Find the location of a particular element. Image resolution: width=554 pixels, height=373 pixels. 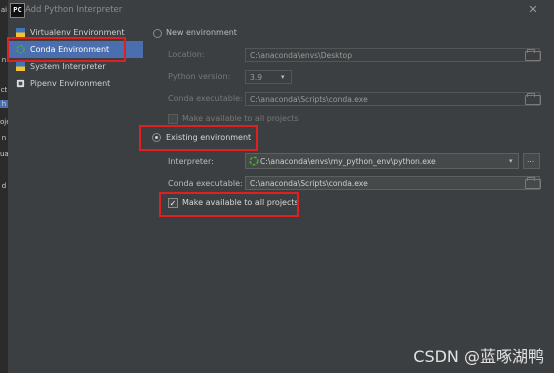

python-version-label: Python version: is located at coordinates (199, 76).